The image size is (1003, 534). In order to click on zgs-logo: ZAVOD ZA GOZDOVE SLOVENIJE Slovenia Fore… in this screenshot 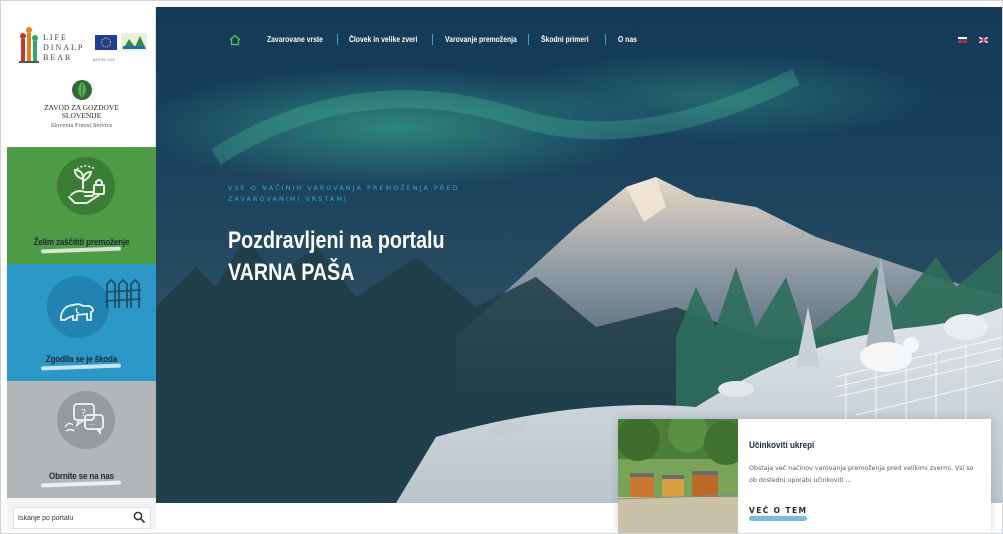, I will do `click(81, 107)`.